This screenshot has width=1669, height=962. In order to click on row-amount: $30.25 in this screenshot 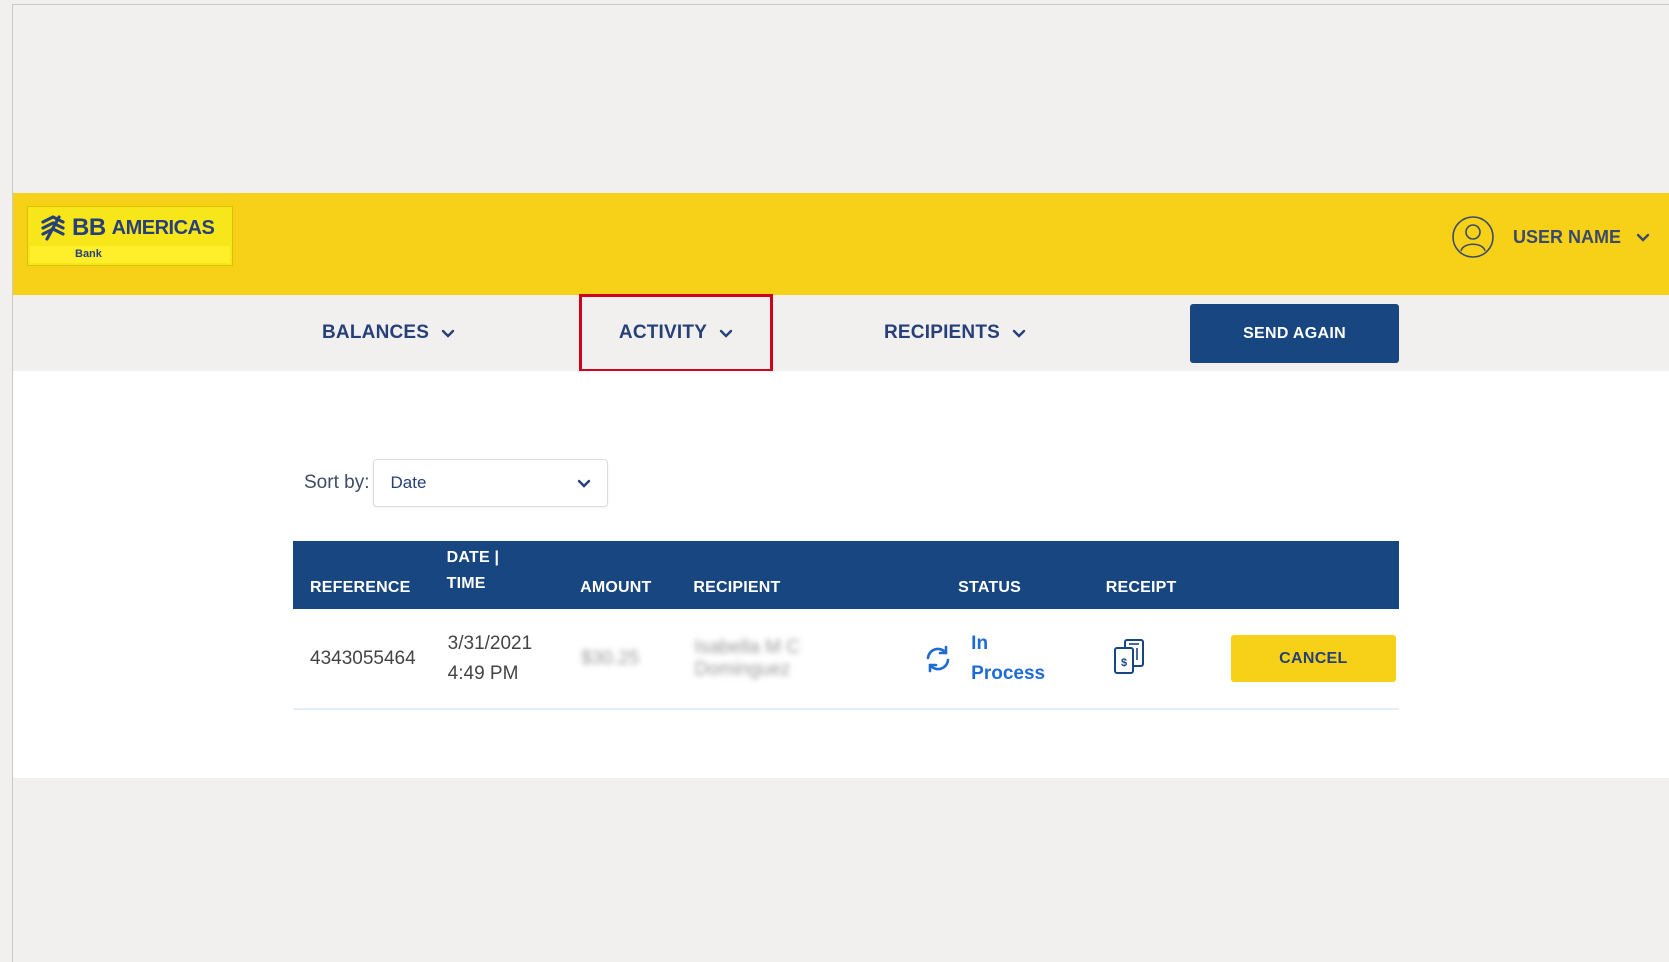, I will do `click(636, 659)`.